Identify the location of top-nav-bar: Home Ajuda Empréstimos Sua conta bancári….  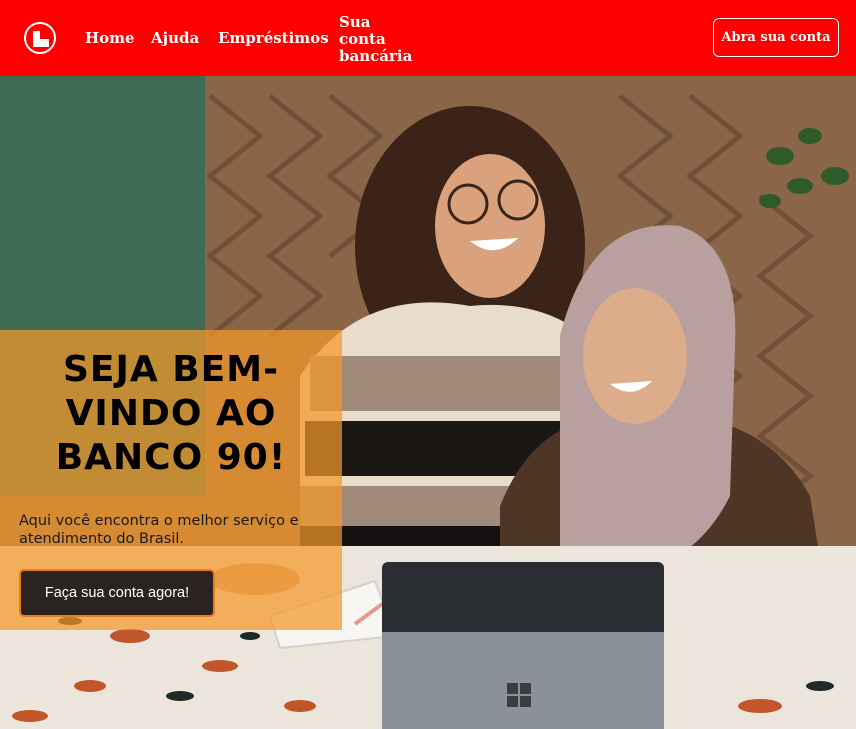
(428, 38).